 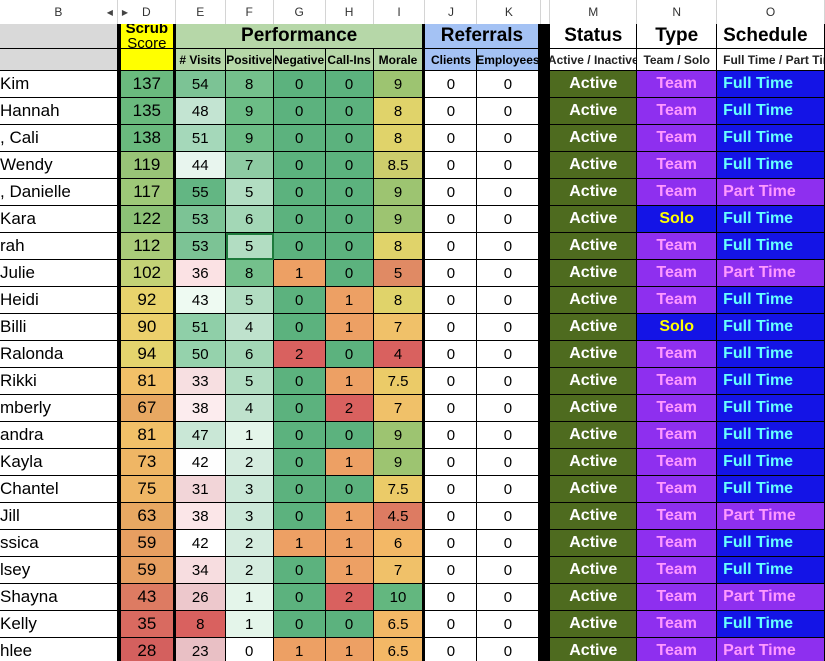 What do you see at coordinates (249, 462) in the screenshot?
I see `cell-positive: 2` at bounding box center [249, 462].